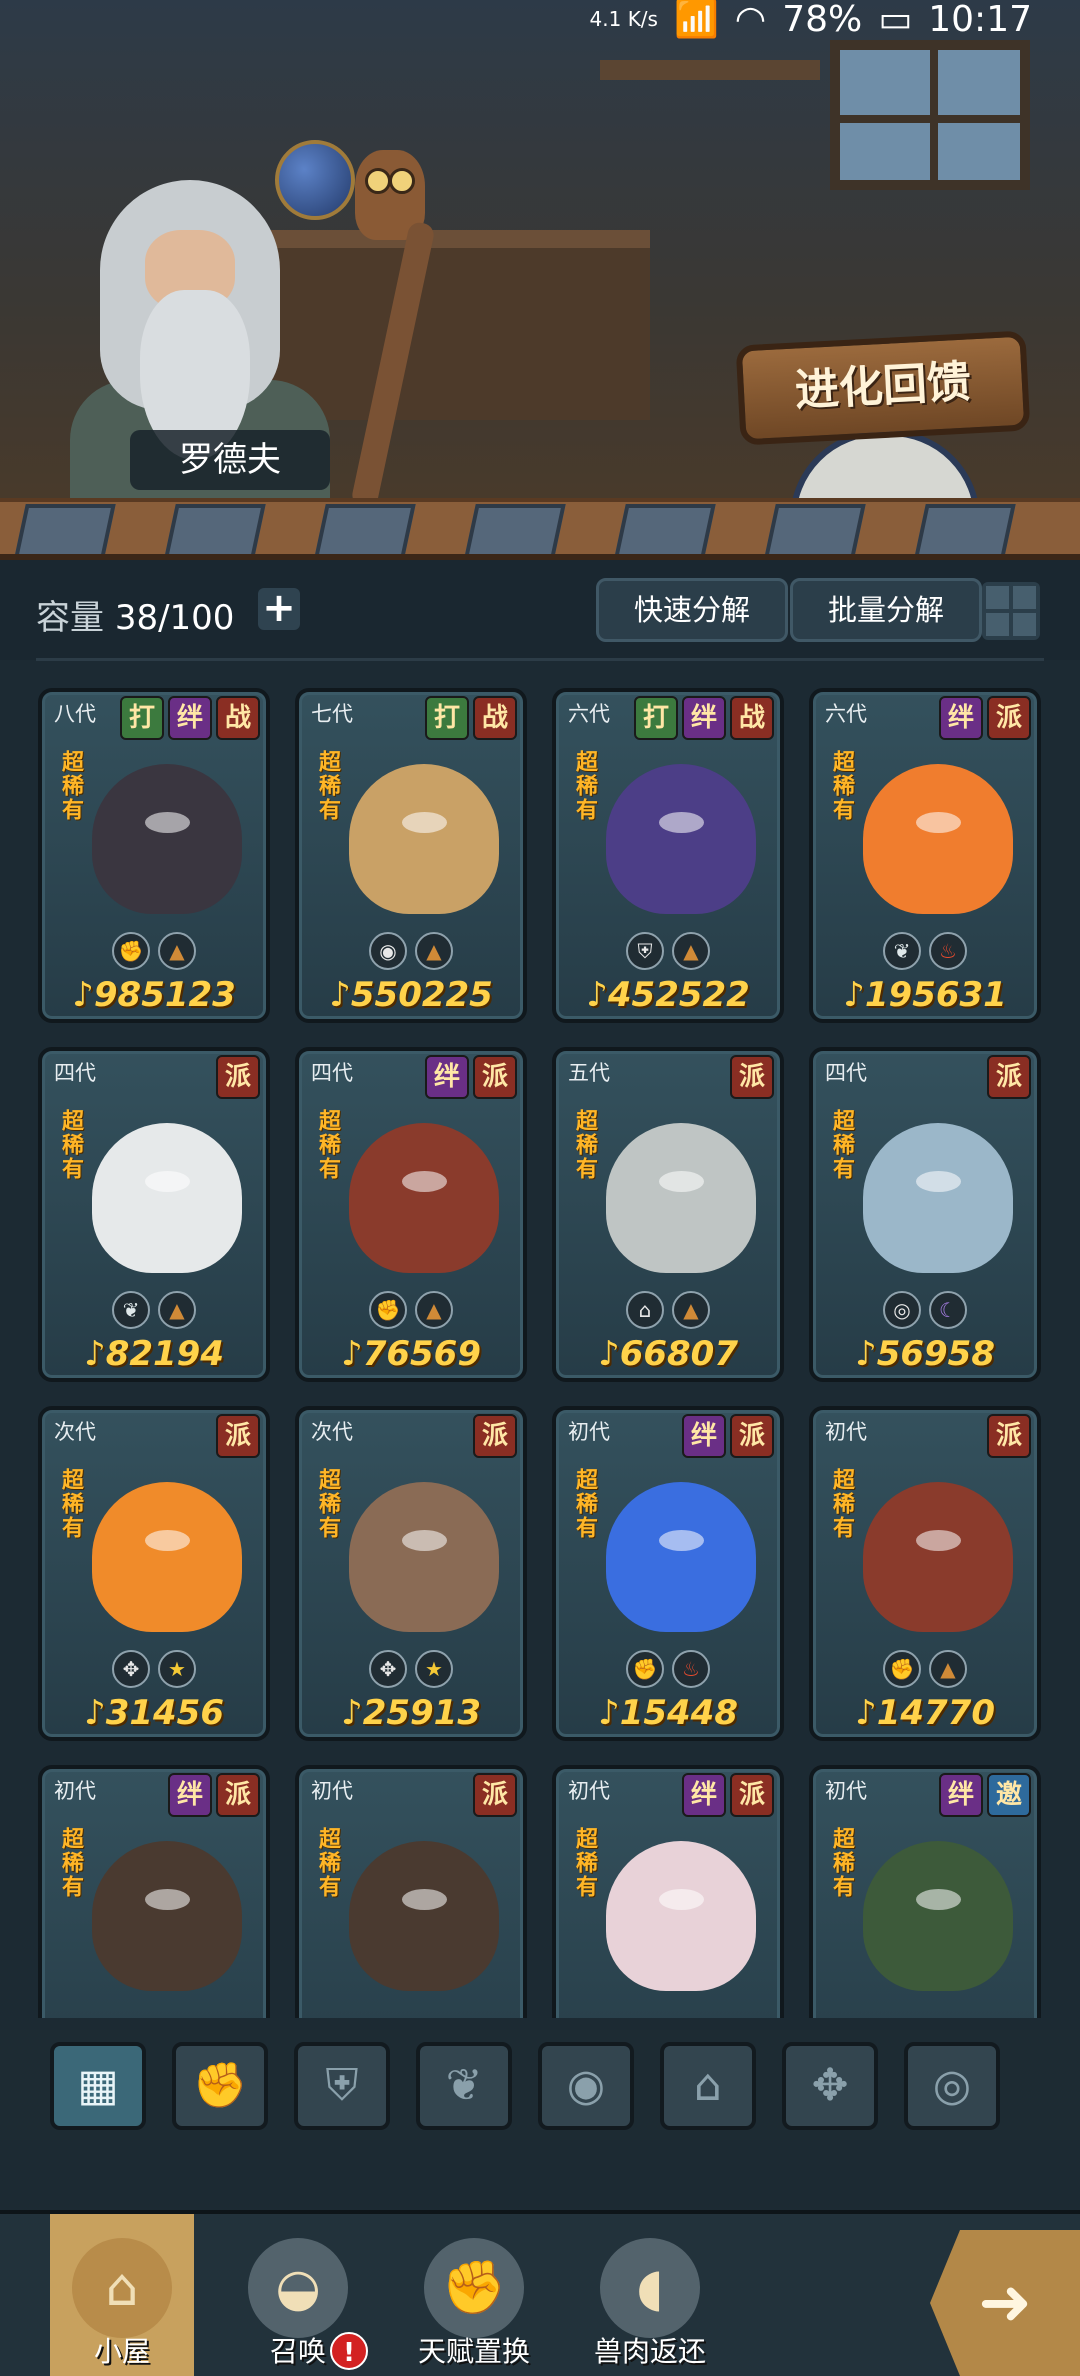 This screenshot has width=1080, height=2376. I want to click on add-capacity-button: +, so click(279, 609).